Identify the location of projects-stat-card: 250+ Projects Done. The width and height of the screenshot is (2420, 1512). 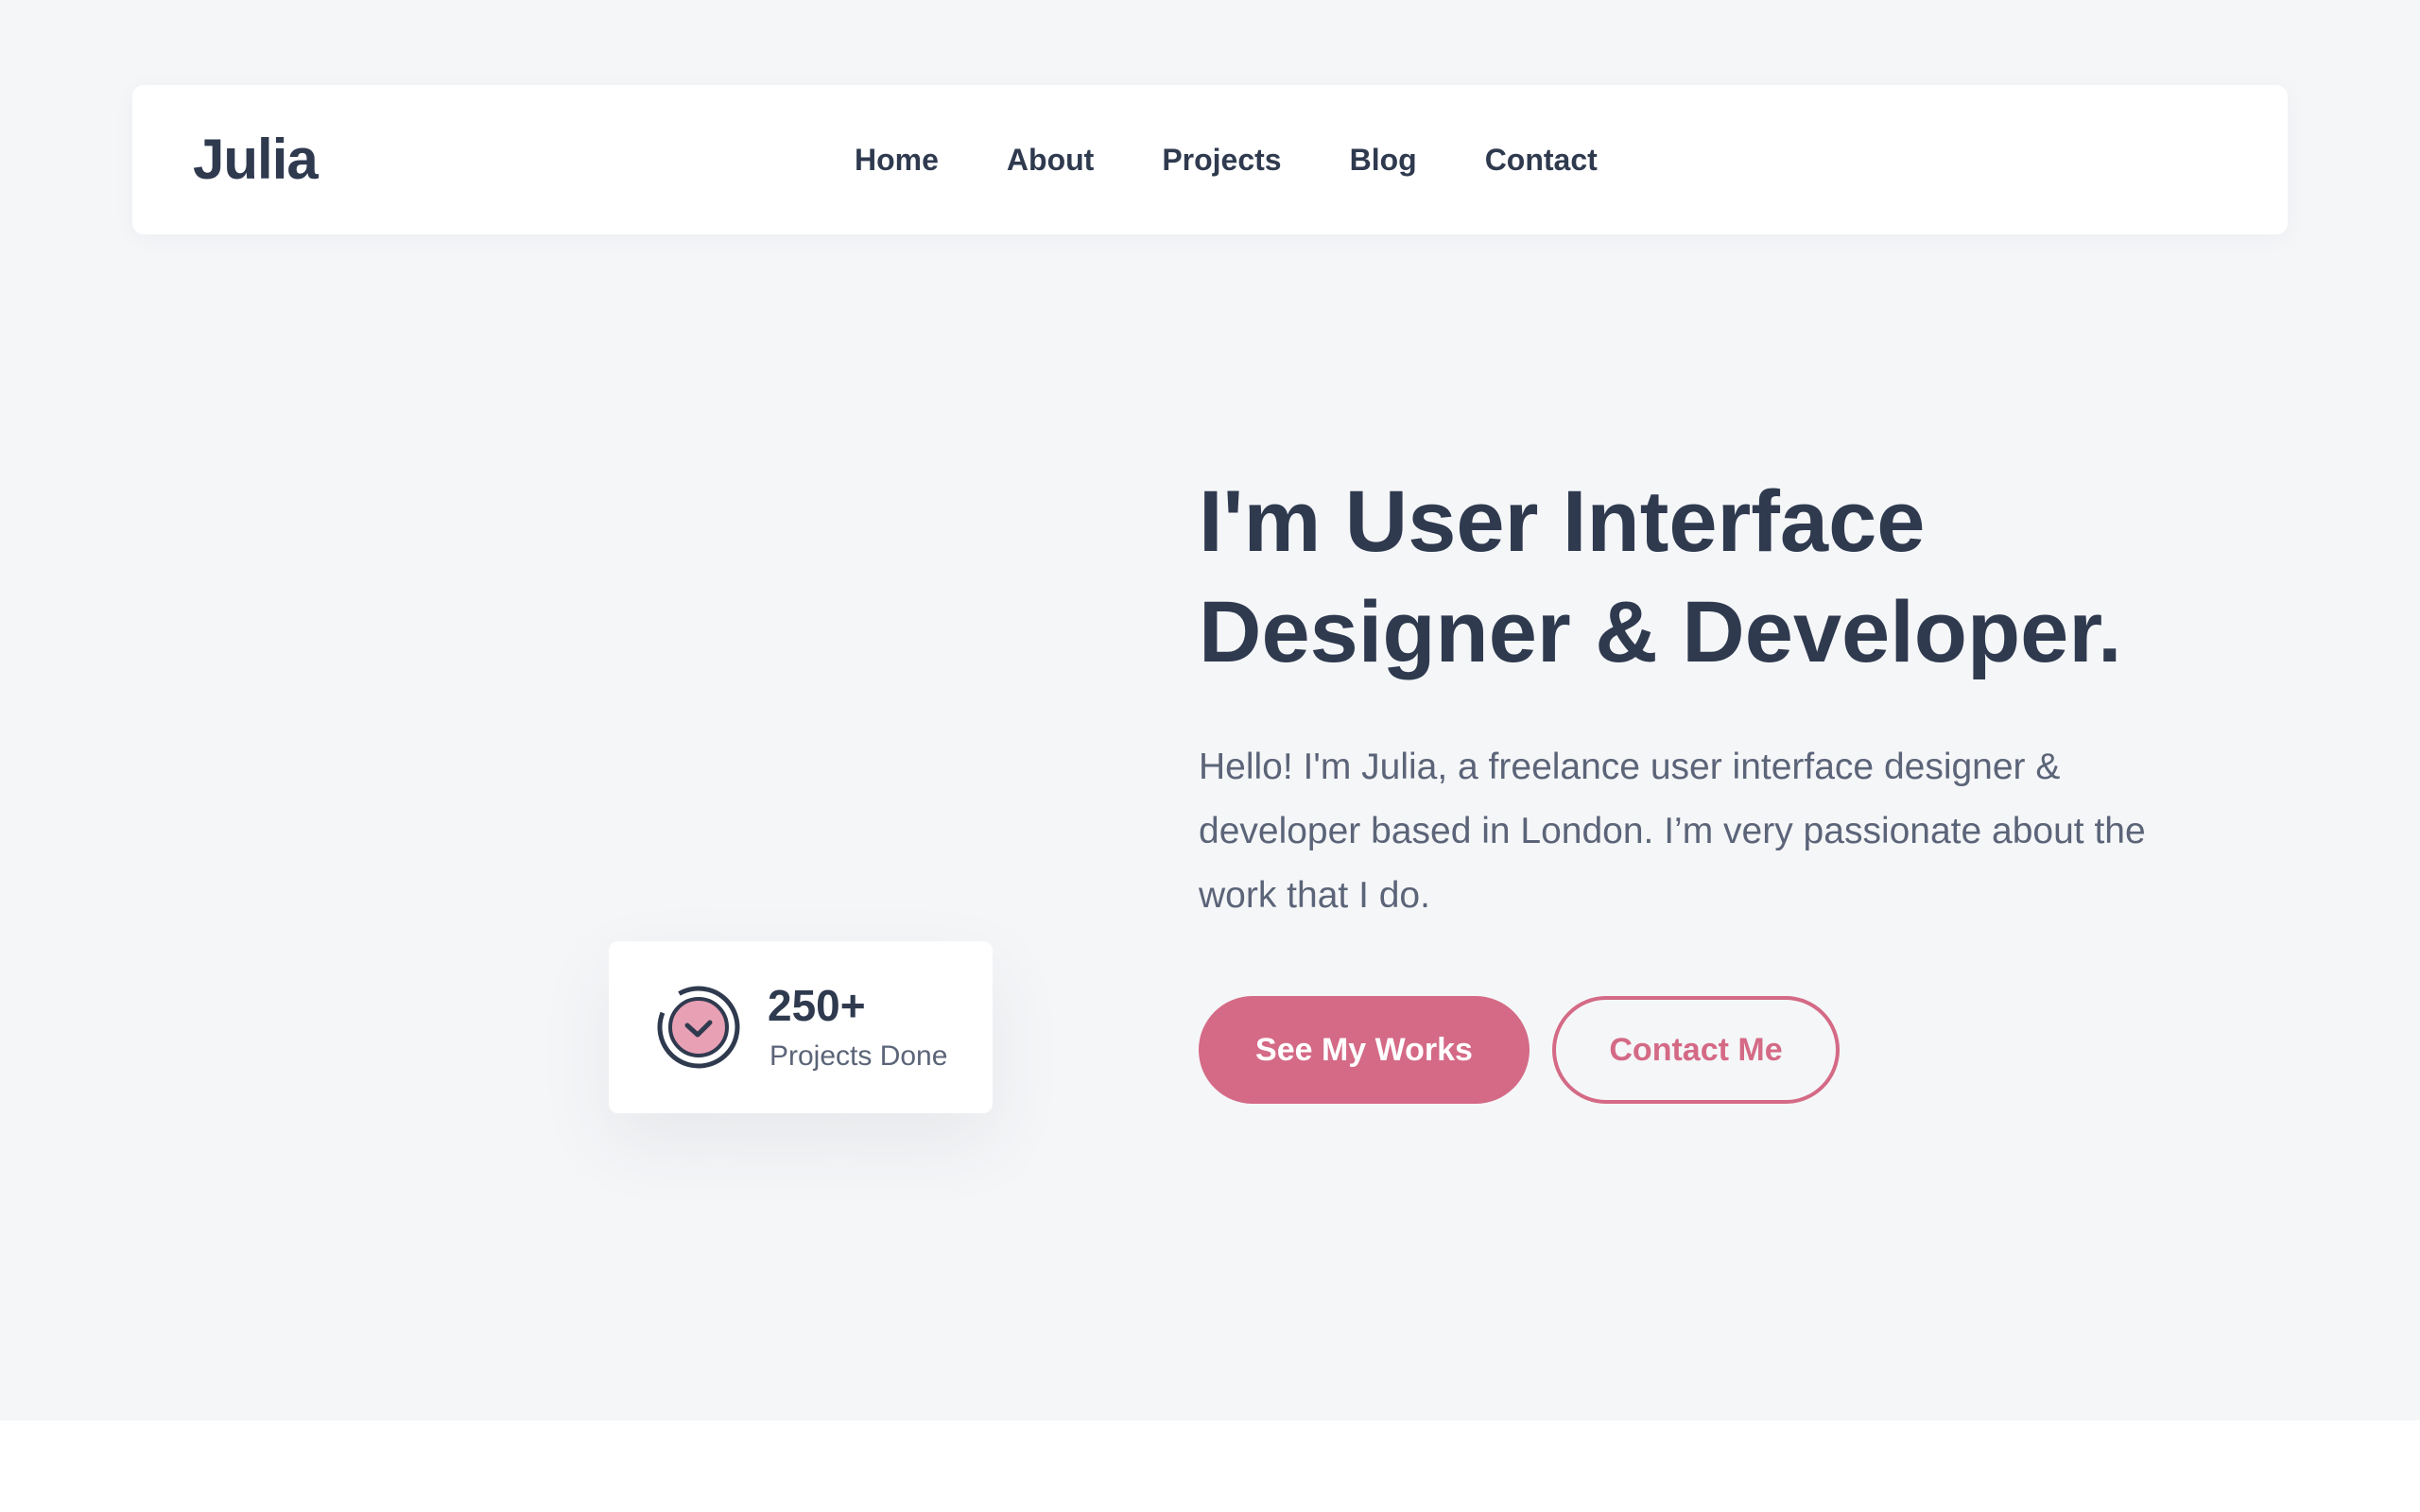
(801, 1027).